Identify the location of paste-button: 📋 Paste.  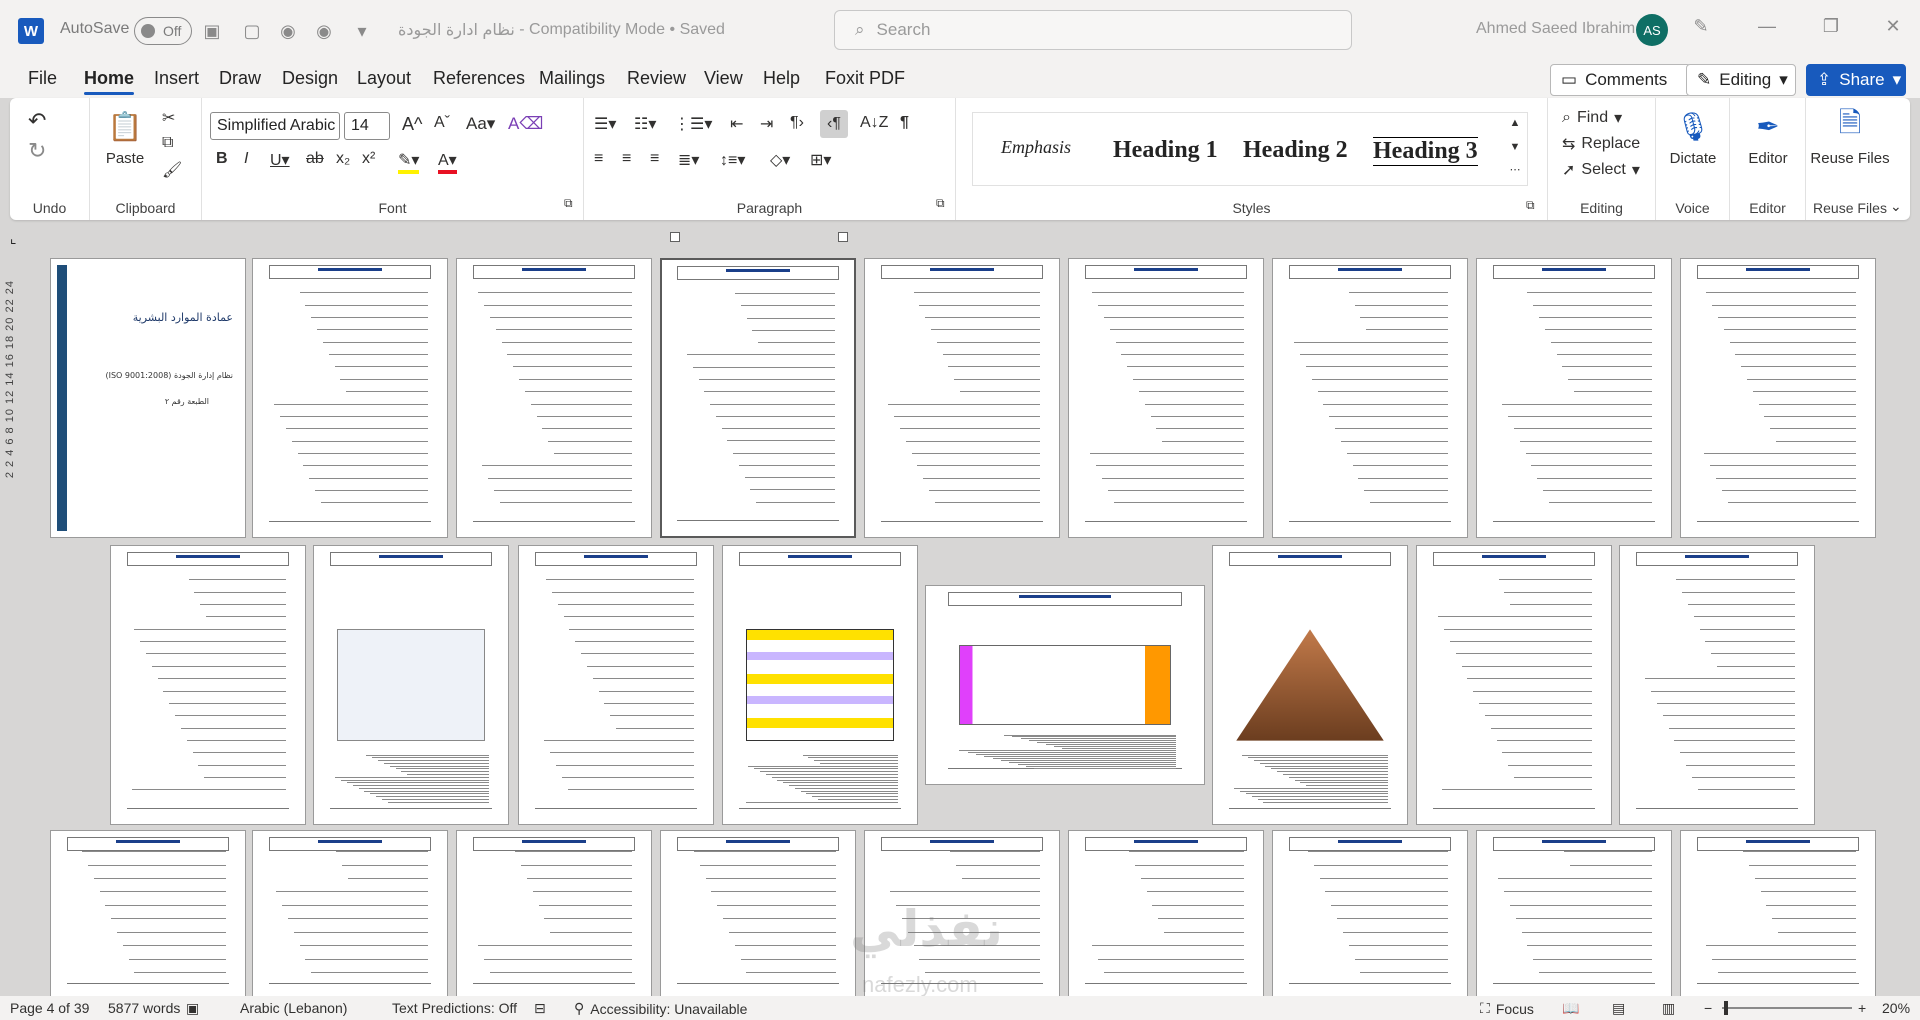
(125, 137).